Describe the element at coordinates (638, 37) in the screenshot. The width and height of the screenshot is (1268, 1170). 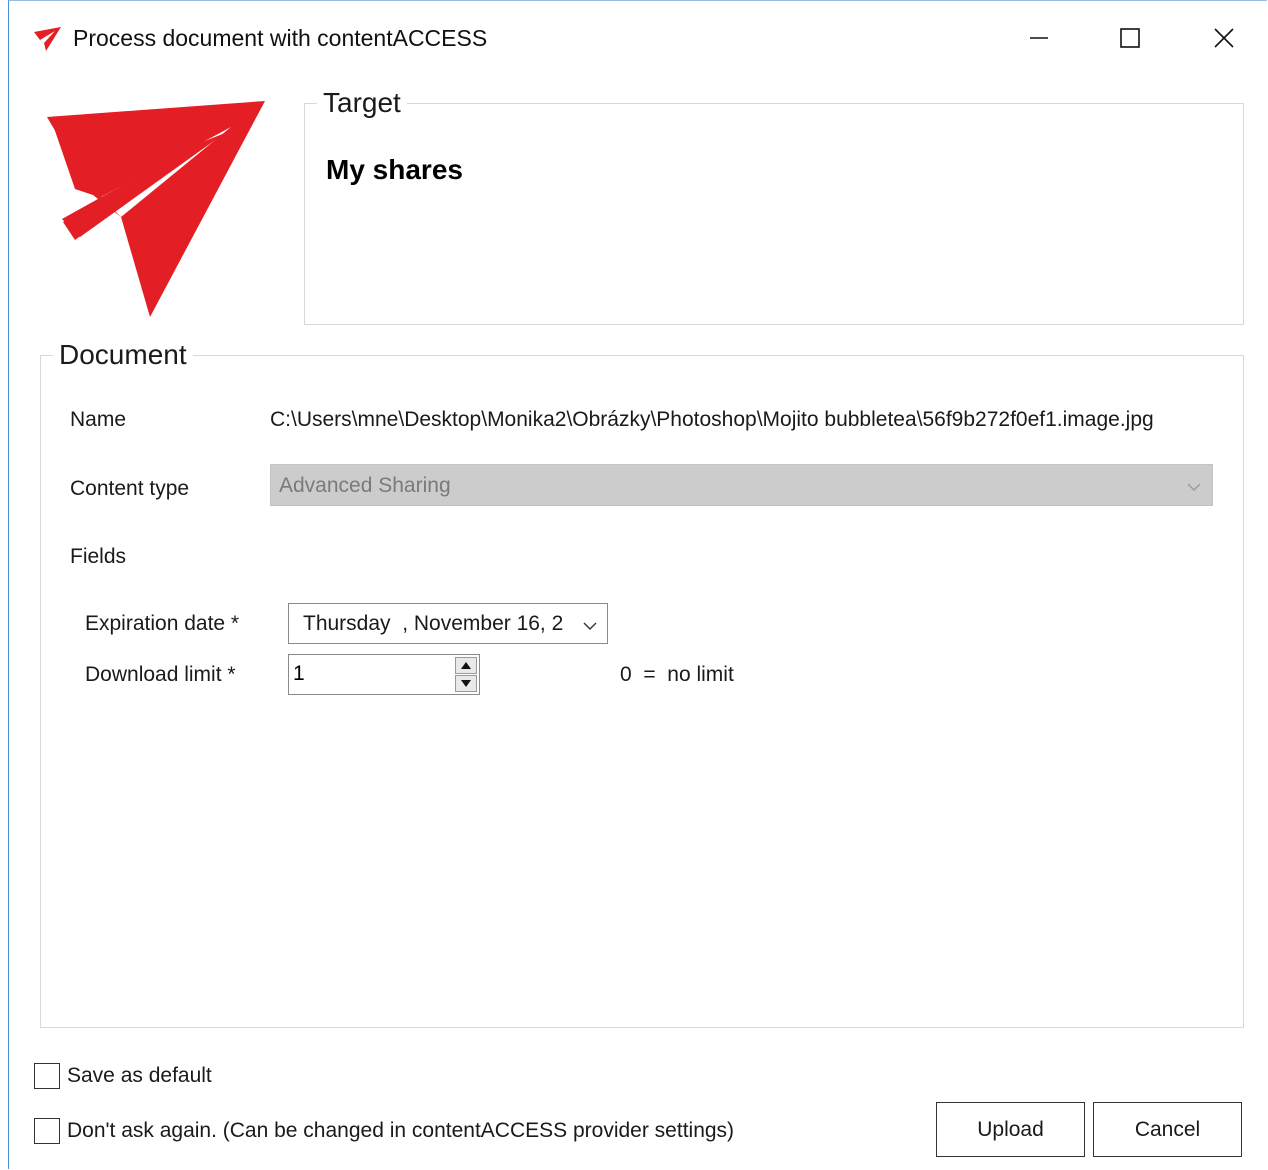
I see `title-bar: Process document with contentACCESS` at that location.